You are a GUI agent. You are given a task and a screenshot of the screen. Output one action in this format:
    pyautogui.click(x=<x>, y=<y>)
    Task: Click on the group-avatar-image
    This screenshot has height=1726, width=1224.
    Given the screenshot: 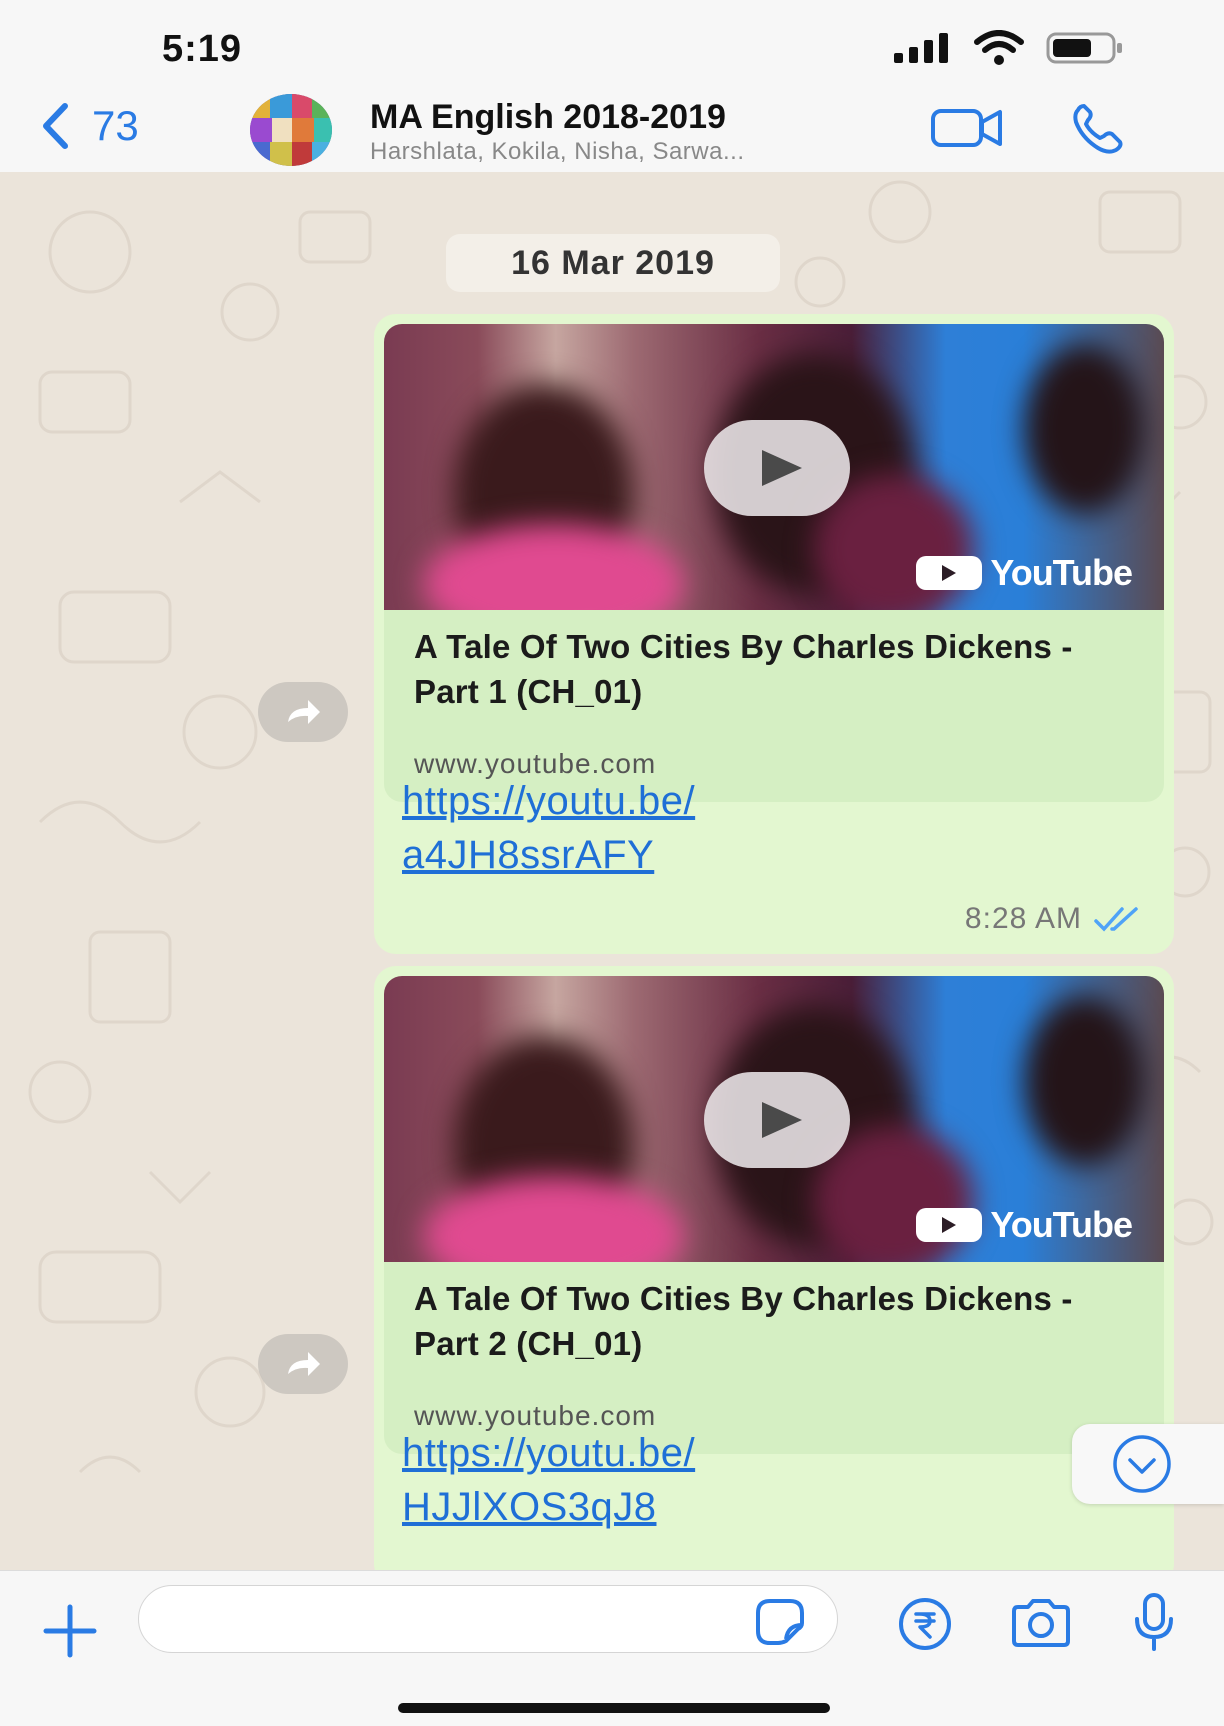 What is the action you would take?
    pyautogui.click(x=291, y=130)
    